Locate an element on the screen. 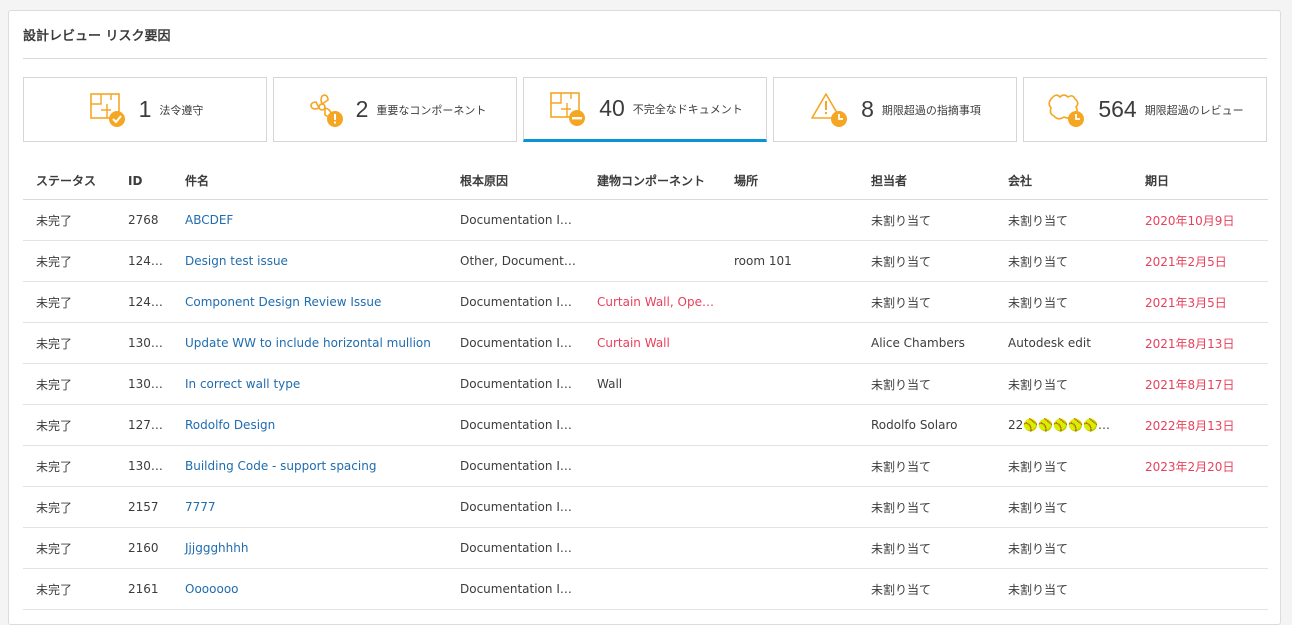  title-link: Update WW to include horizontal mullion is located at coordinates (309, 343).